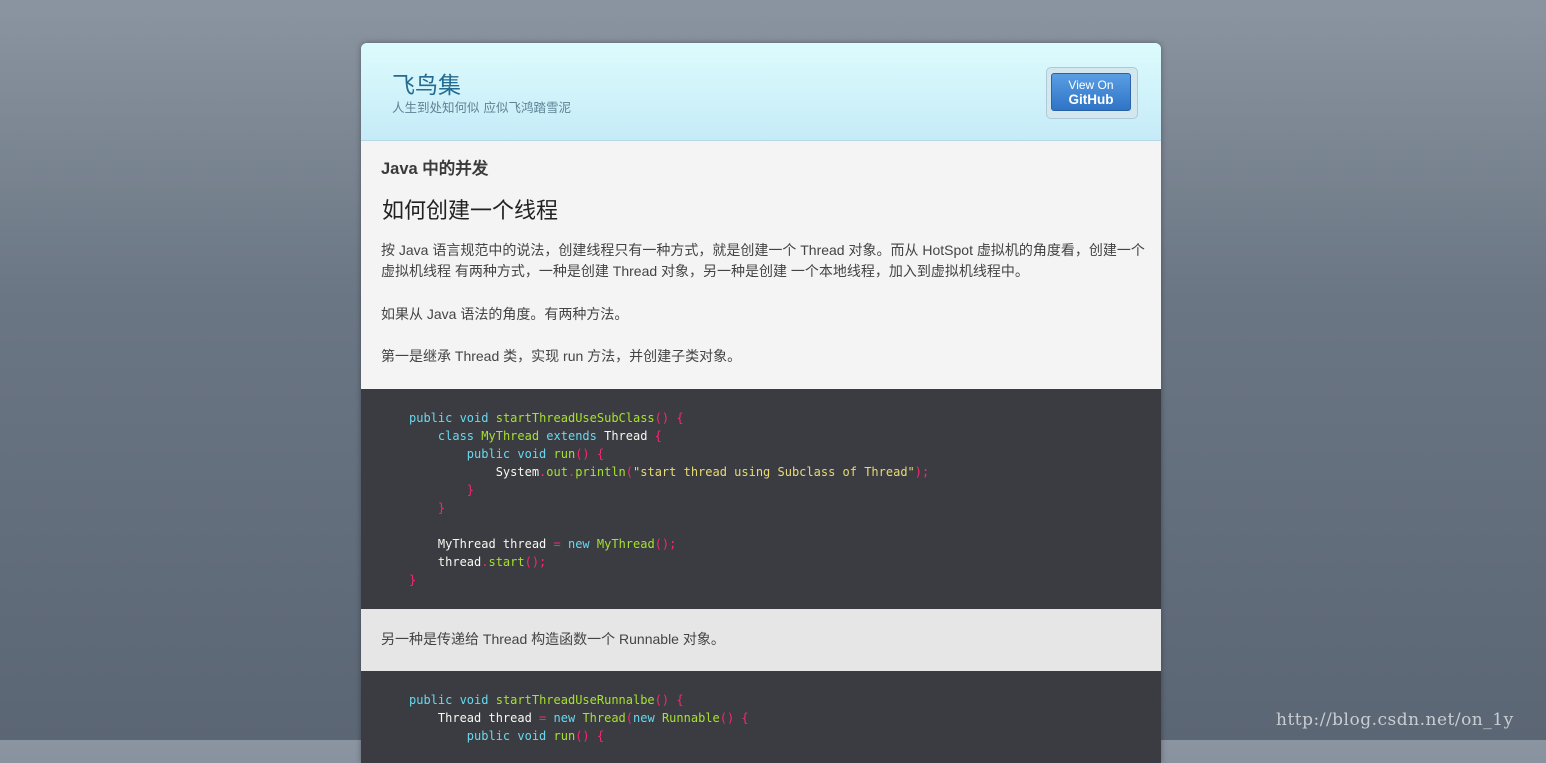 The height and width of the screenshot is (763, 1546). I want to click on github-button-frame: View On GitHub, so click(1092, 93).